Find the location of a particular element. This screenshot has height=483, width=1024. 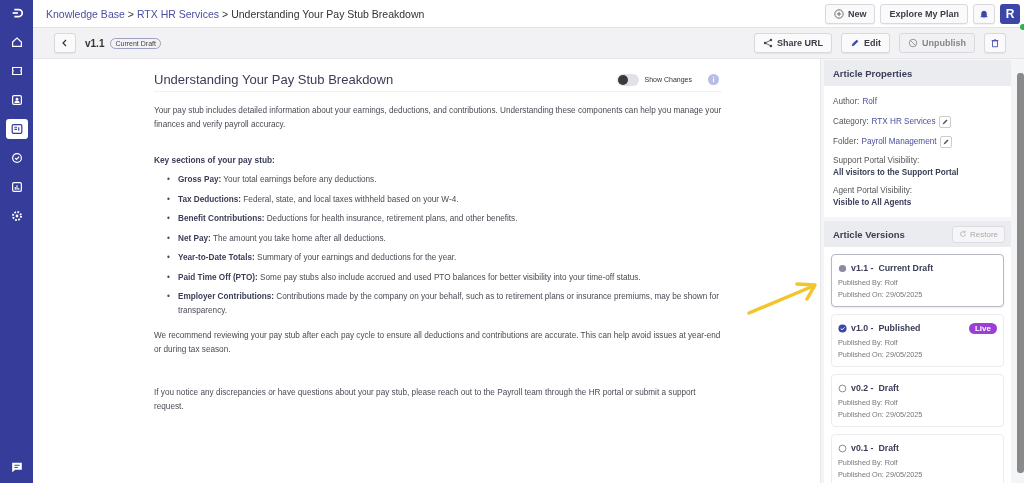

home-icon is located at coordinates (16, 42).